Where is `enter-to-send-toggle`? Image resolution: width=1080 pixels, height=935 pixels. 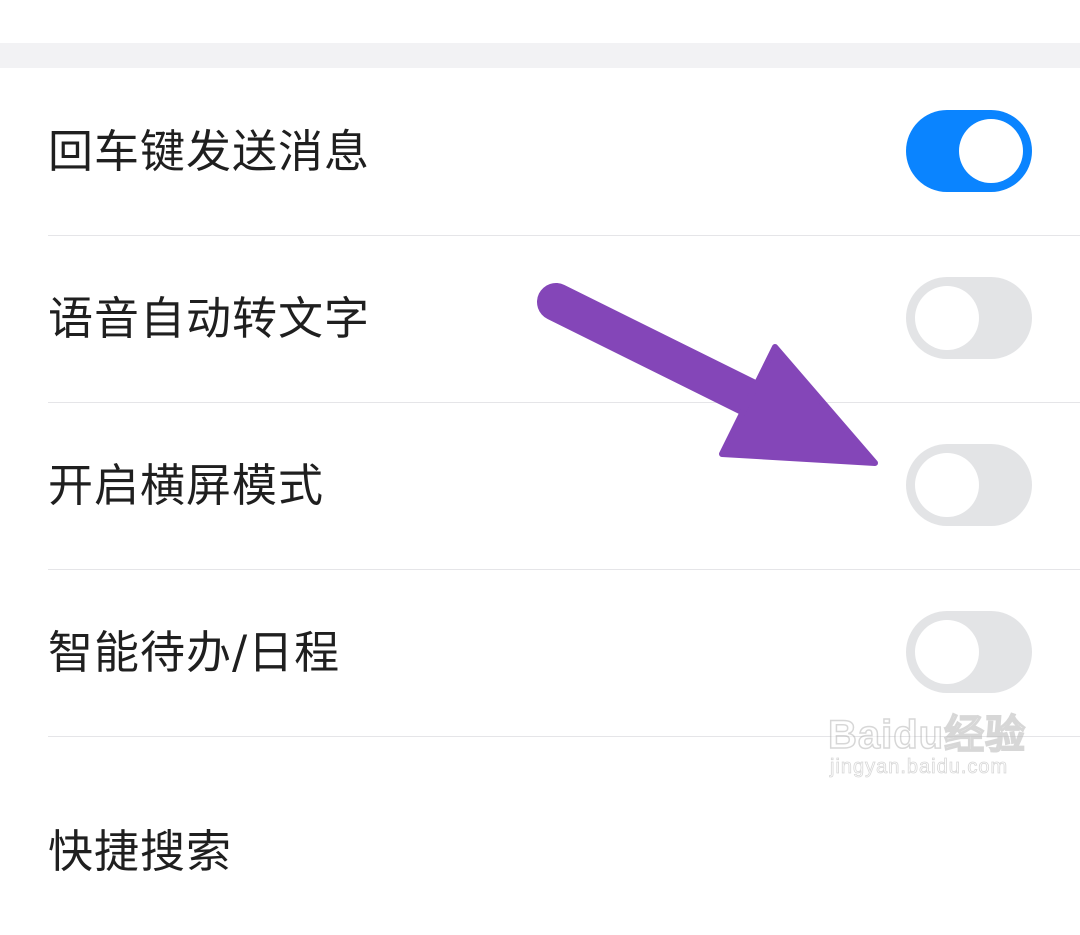 enter-to-send-toggle is located at coordinates (969, 151).